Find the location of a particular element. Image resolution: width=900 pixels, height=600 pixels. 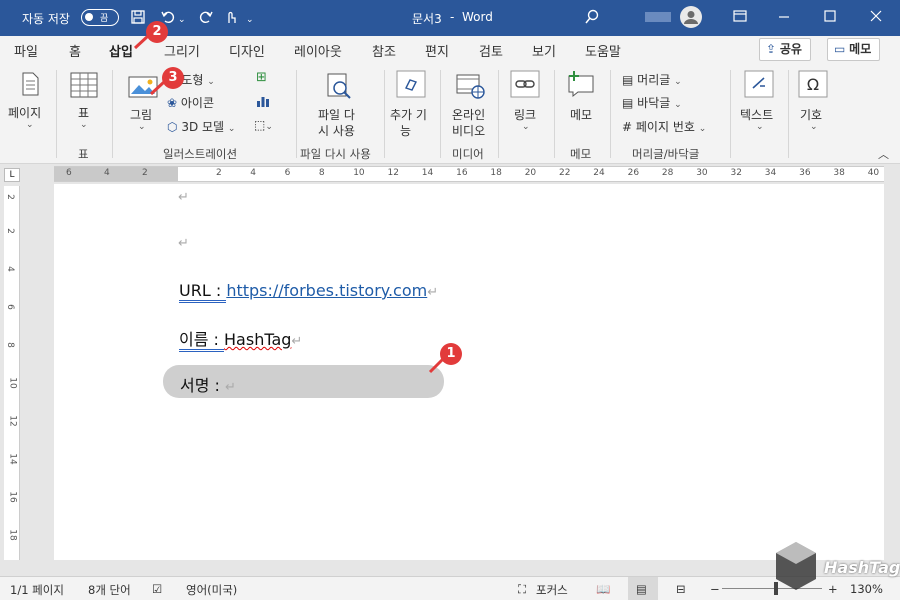

customize-qat-icon: ⌄ is located at coordinates (250, 20).